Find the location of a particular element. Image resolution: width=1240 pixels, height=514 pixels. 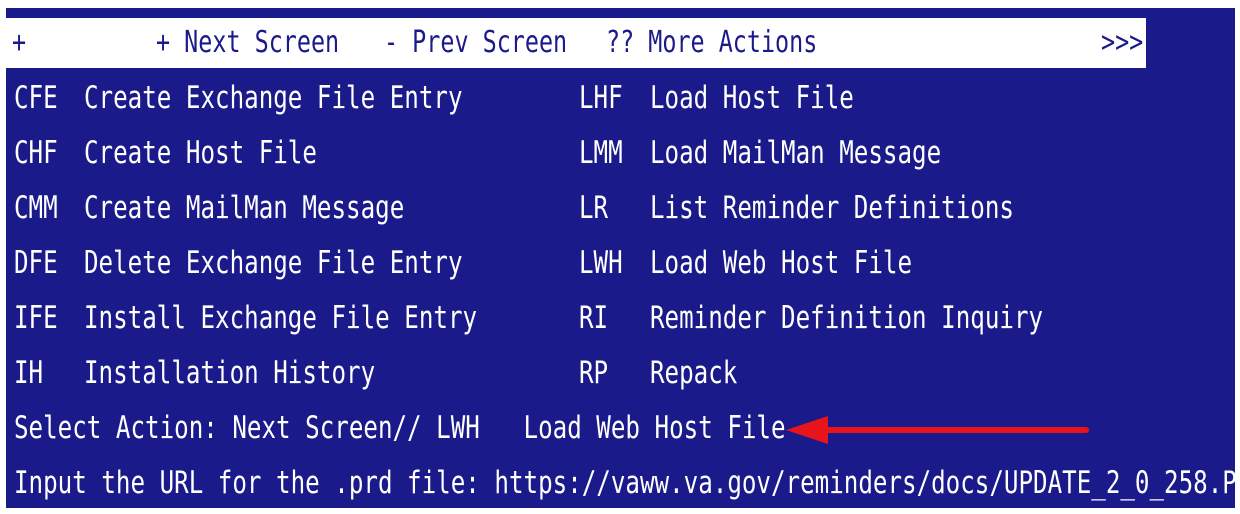

action-label-ri: Reminder Definition Inquiry is located at coordinates (846, 318).